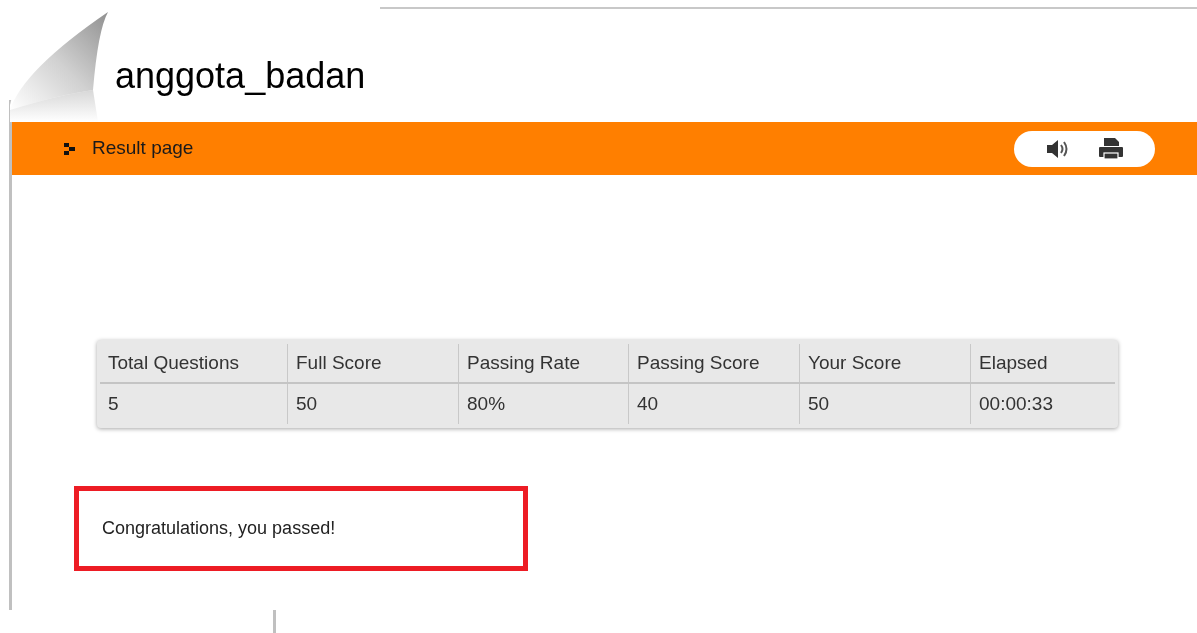 This screenshot has width=1197, height=633. Describe the element at coordinates (698, 362) in the screenshot. I see `column-header: Passing Score` at that location.